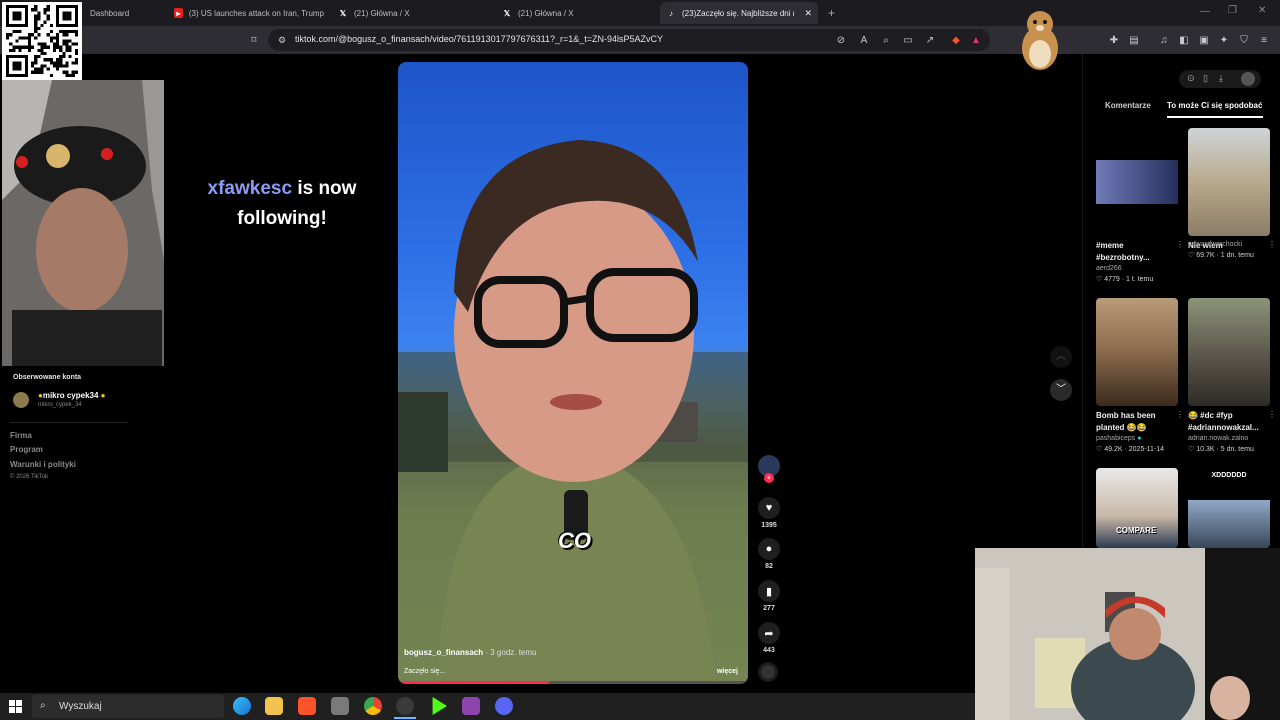 This screenshot has width=1280, height=720. What do you see at coordinates (327, 188) in the screenshot?
I see `follow-alert-text: is now` at bounding box center [327, 188].